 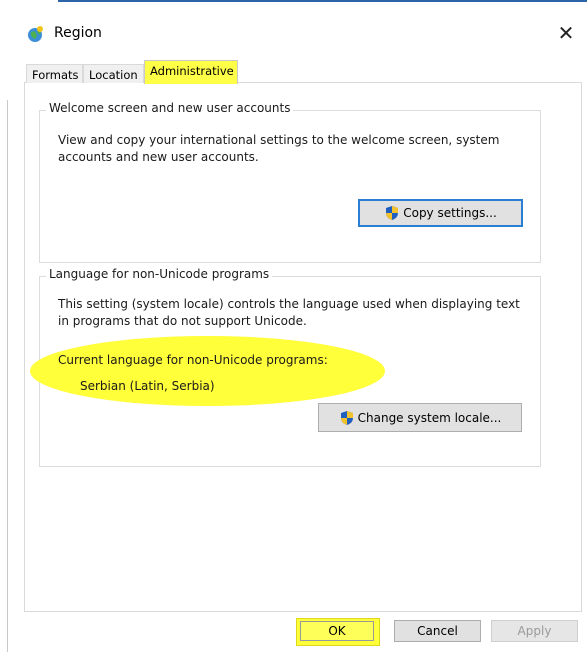 I want to click on window-top-edge, so click(x=322, y=5).